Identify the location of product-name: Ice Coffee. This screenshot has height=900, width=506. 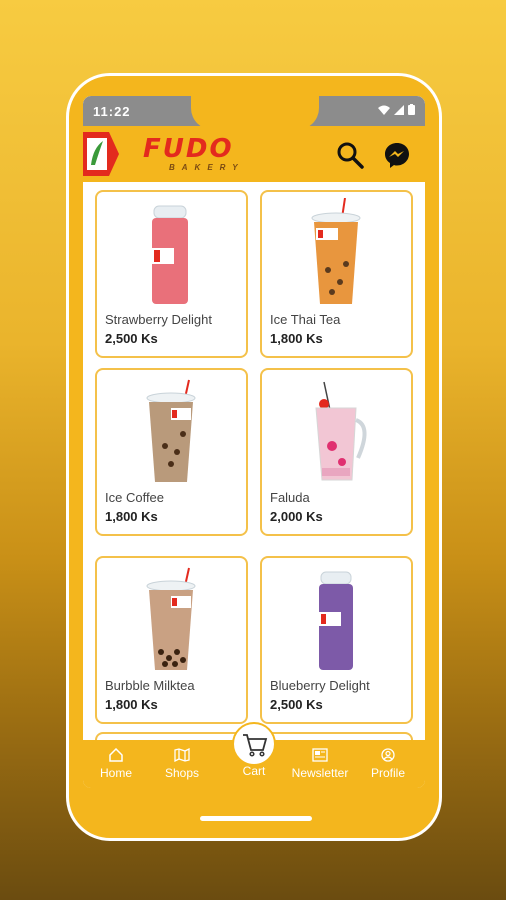
(135, 497).